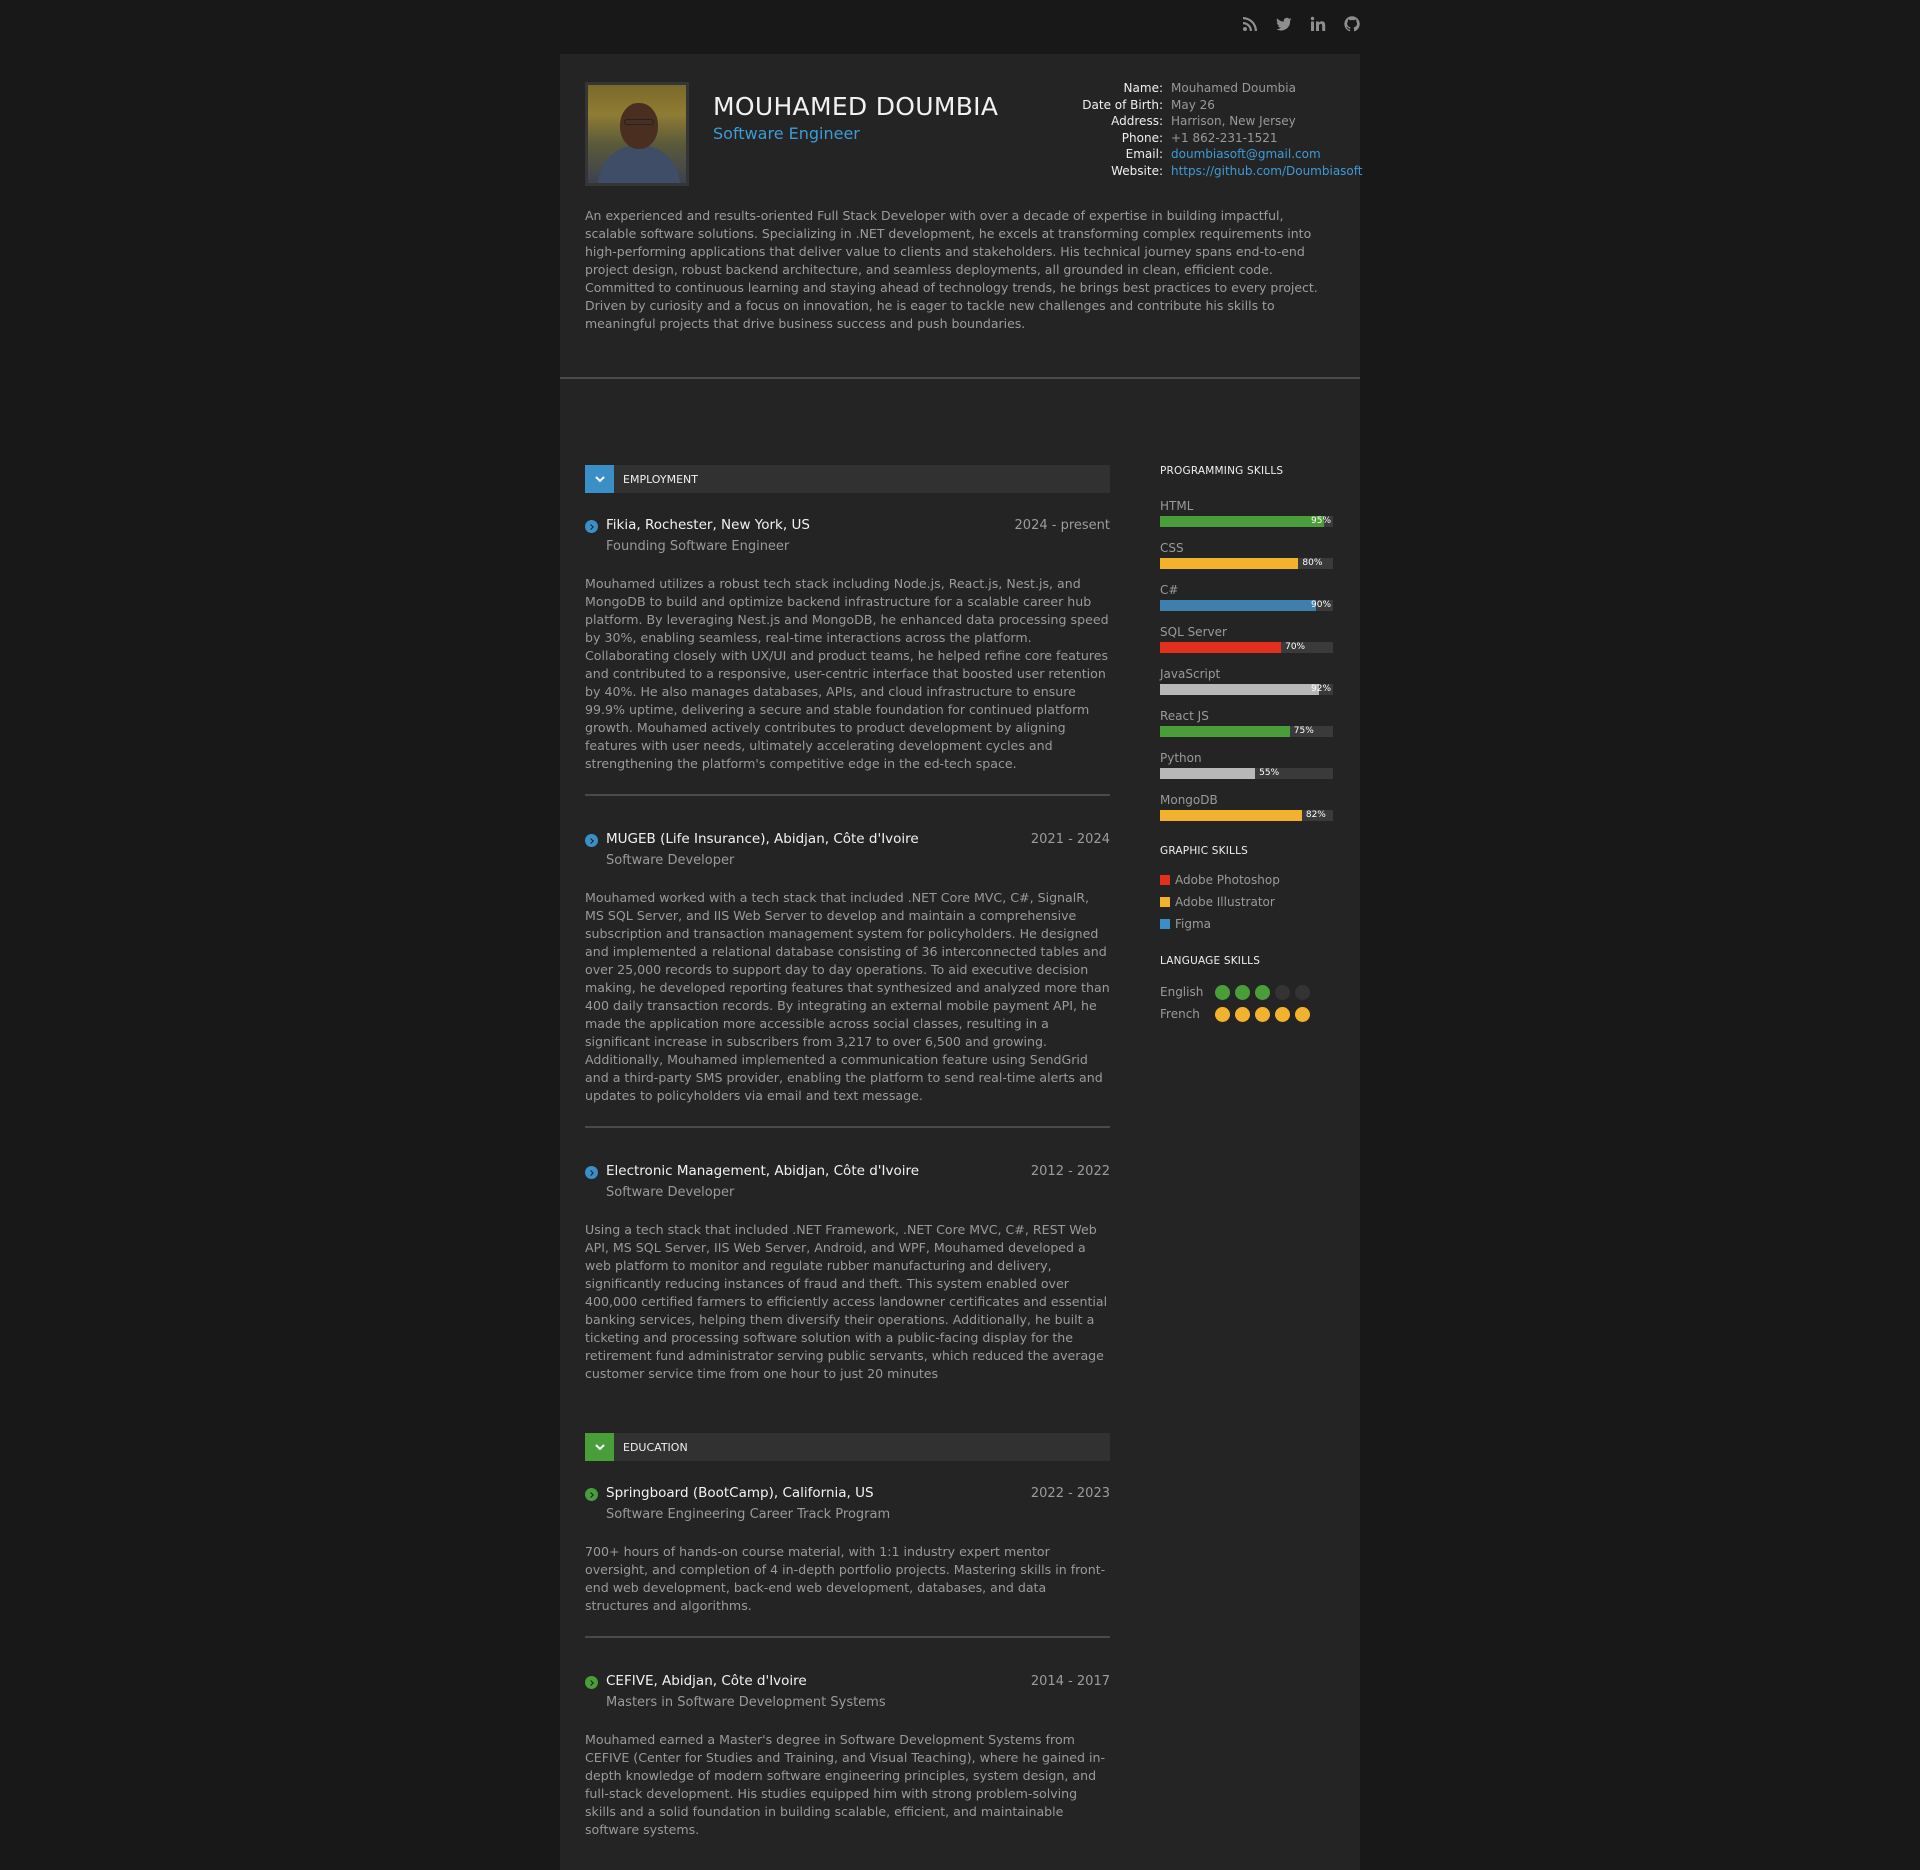 Image resolution: width=1920 pixels, height=1870 pixels. What do you see at coordinates (1352, 24) in the screenshot?
I see `github-icon` at bounding box center [1352, 24].